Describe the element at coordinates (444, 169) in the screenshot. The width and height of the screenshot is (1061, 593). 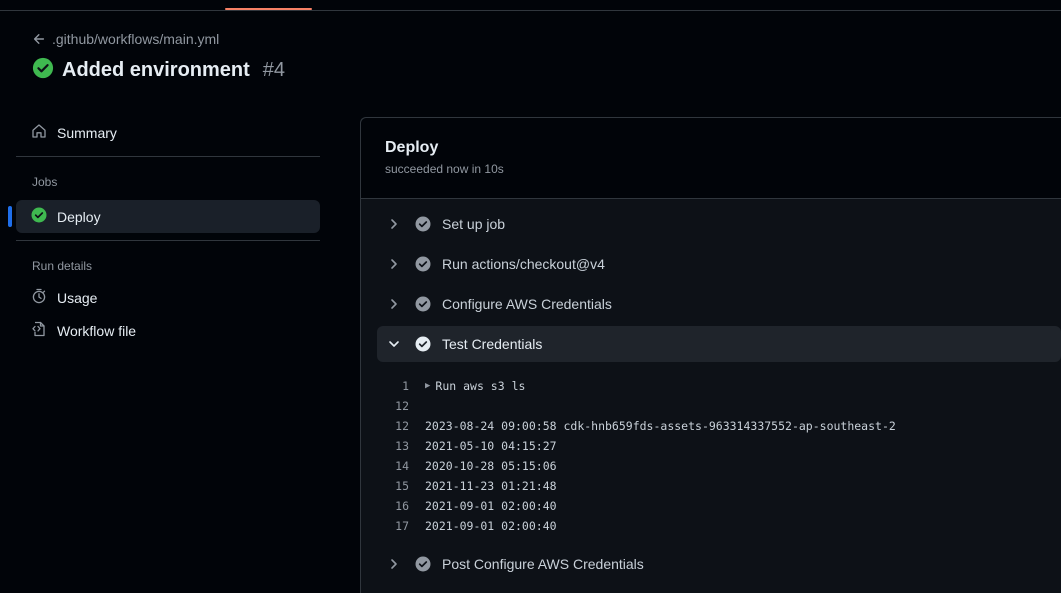
I see `job-status-text: succeeded now in 10s` at that location.